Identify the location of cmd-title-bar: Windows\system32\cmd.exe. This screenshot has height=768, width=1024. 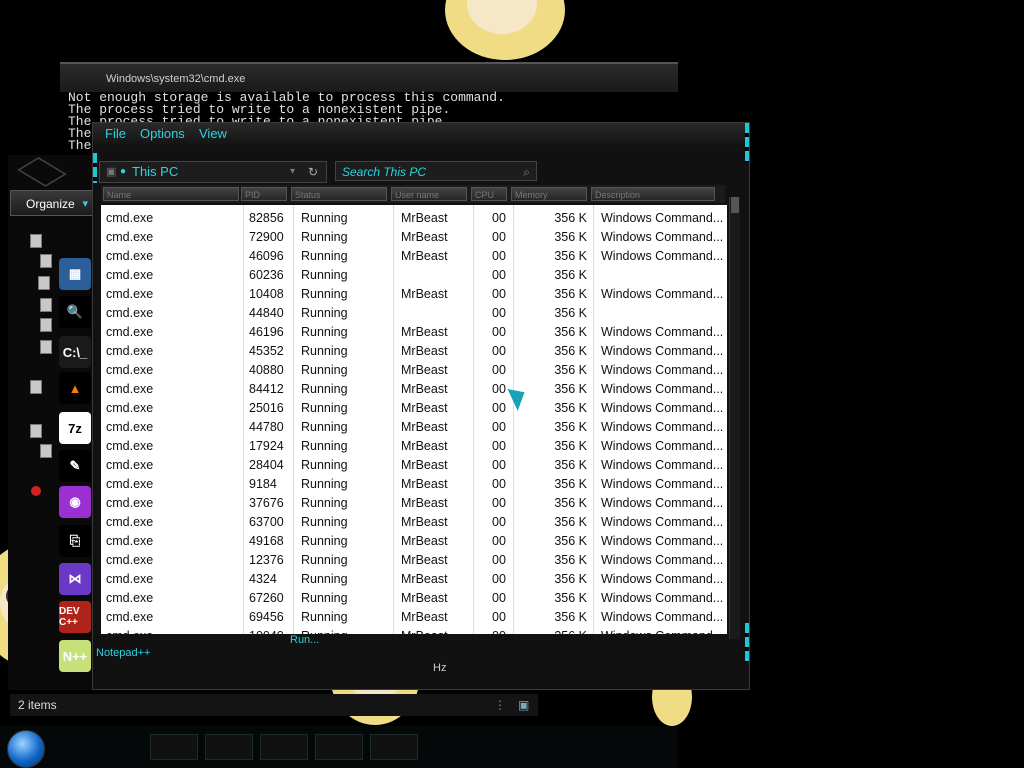
(369, 77).